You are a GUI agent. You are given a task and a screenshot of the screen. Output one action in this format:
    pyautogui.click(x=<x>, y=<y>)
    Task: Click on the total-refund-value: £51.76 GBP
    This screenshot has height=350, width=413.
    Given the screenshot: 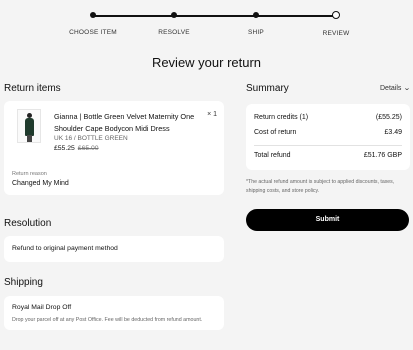 What is the action you would take?
    pyautogui.click(x=382, y=155)
    